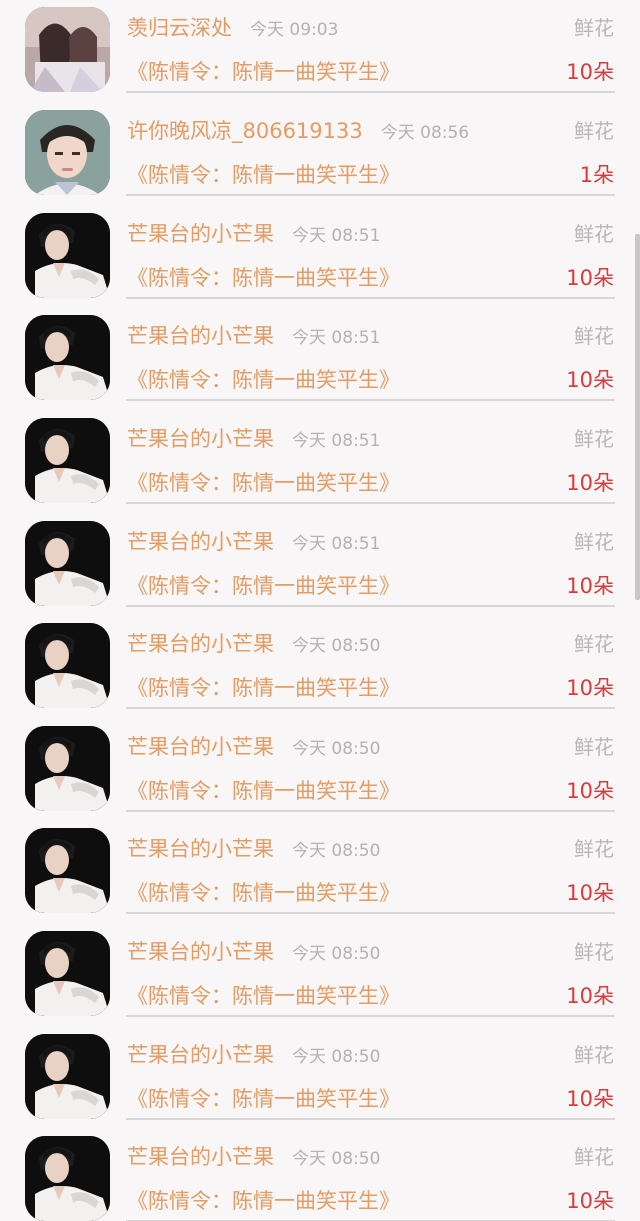 This screenshot has width=640, height=1221. I want to click on timestamp: 今天 09:03, so click(294, 30).